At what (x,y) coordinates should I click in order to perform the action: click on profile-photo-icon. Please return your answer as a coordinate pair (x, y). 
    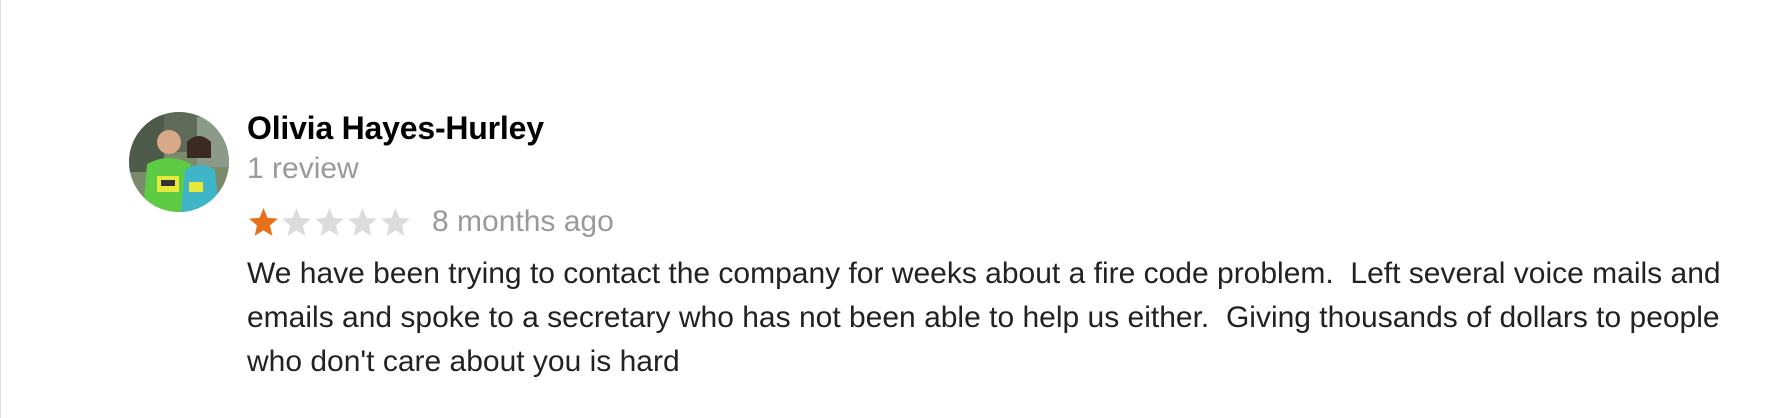
    Looking at the image, I should click on (179, 162).